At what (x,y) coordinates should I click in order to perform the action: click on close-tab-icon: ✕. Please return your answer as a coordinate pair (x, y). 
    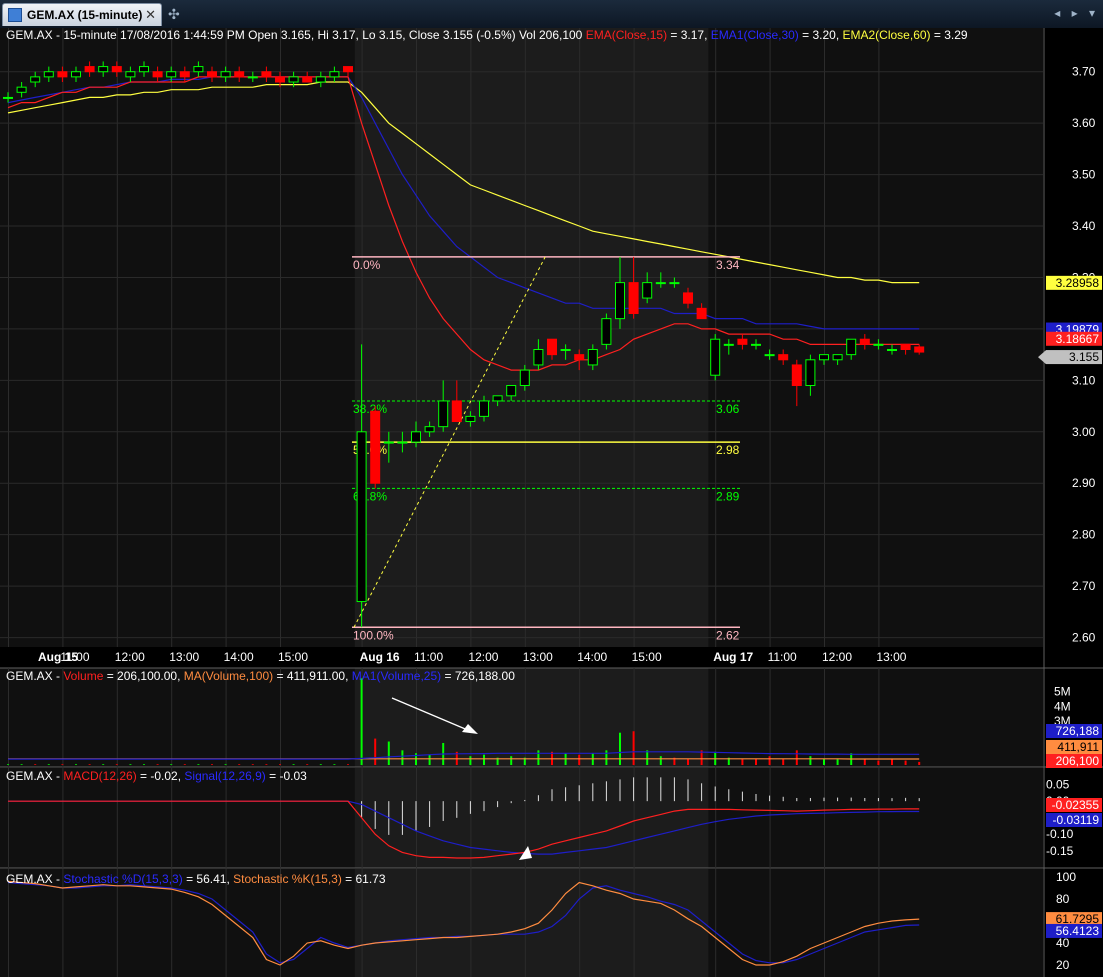
    Looking at the image, I should click on (150, 15).